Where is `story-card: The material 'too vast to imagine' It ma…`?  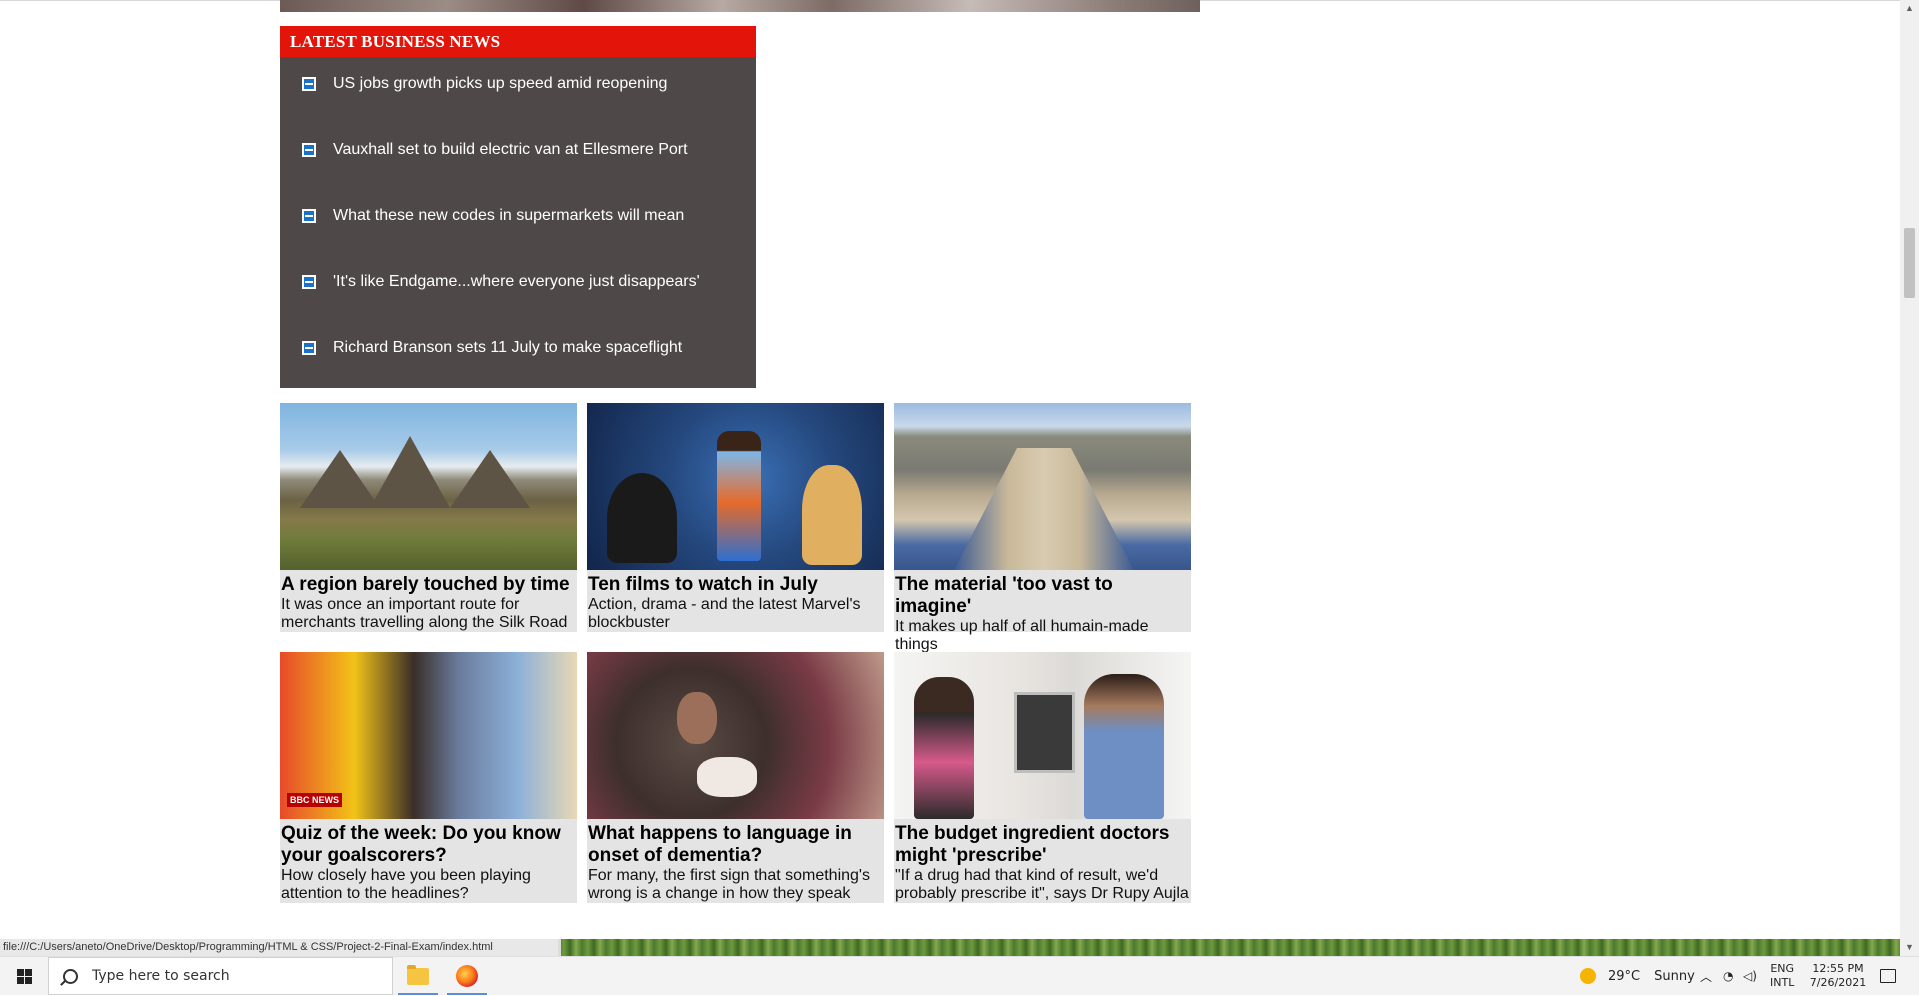 story-card: The material 'too vast to imagine' It ma… is located at coordinates (1042, 528).